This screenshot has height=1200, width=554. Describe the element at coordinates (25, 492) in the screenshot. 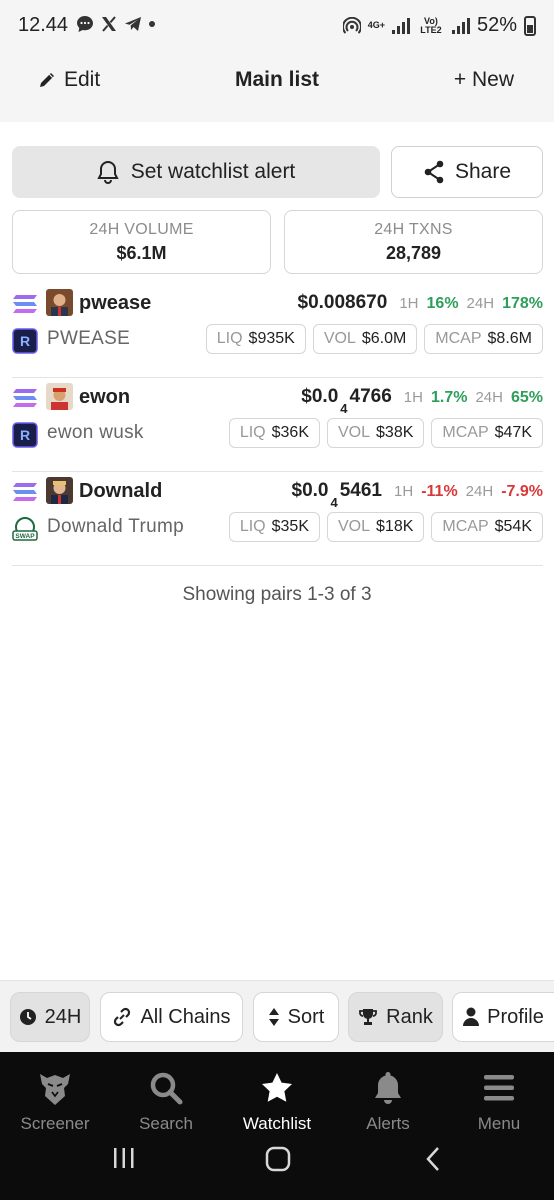

I see `solana-icon` at that location.